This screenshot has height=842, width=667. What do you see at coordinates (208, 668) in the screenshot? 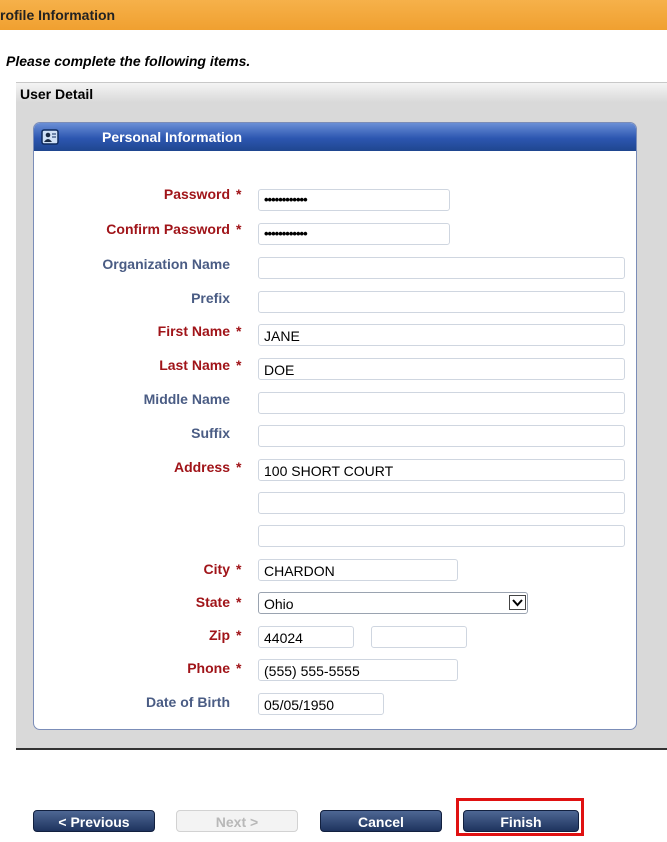
I see `phone-label: Phone` at bounding box center [208, 668].